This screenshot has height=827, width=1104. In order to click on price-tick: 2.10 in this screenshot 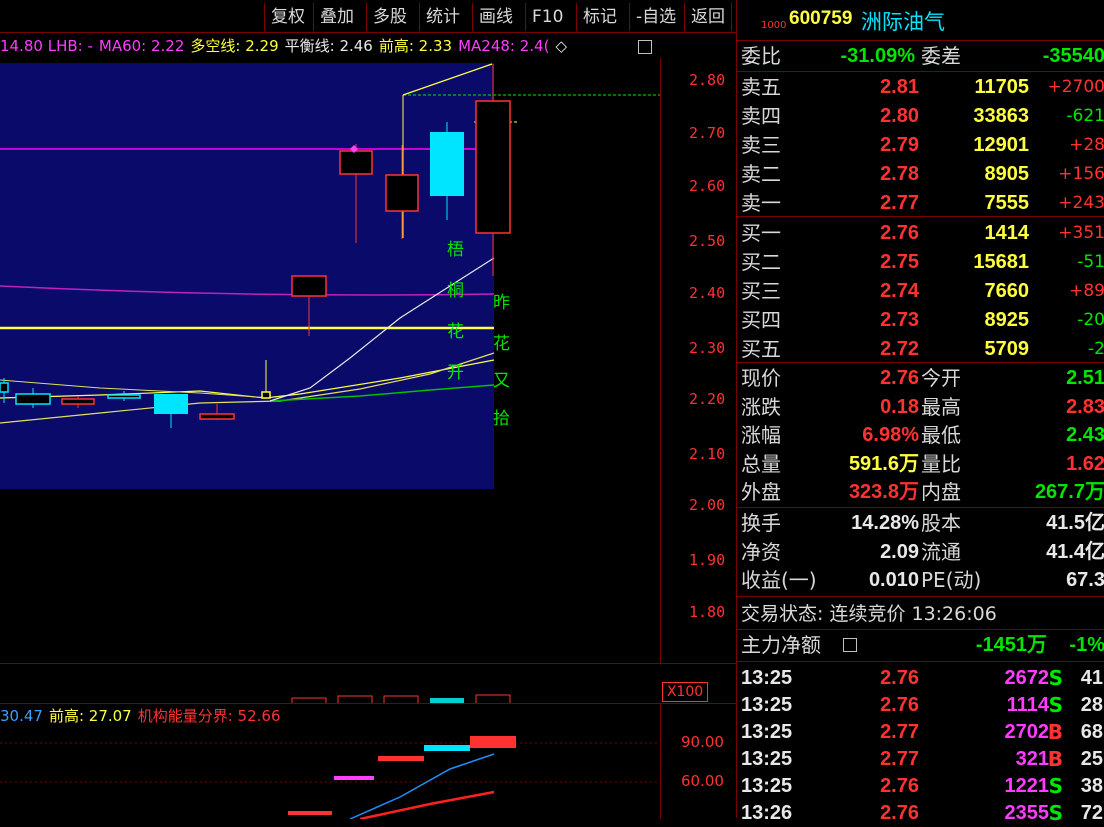, I will do `click(707, 454)`.